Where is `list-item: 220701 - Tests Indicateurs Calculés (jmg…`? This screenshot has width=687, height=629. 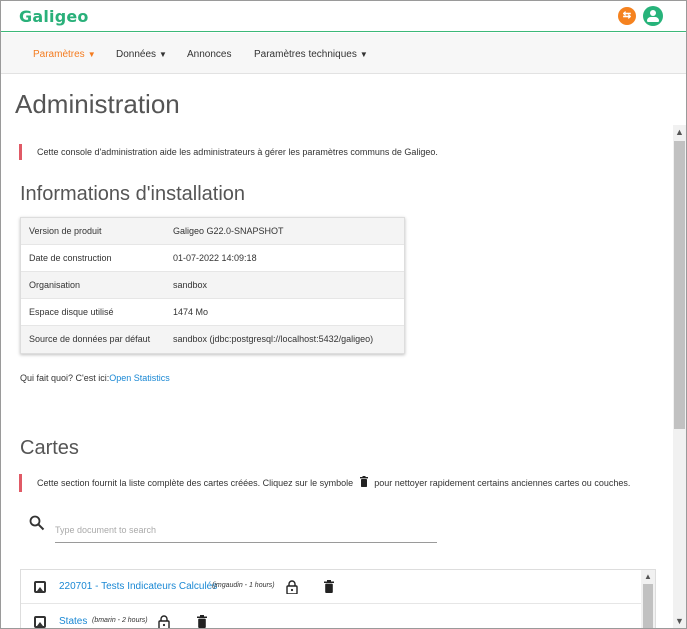
list-item: 220701 - Tests Indicateurs Calculés (jmg… is located at coordinates (331, 587).